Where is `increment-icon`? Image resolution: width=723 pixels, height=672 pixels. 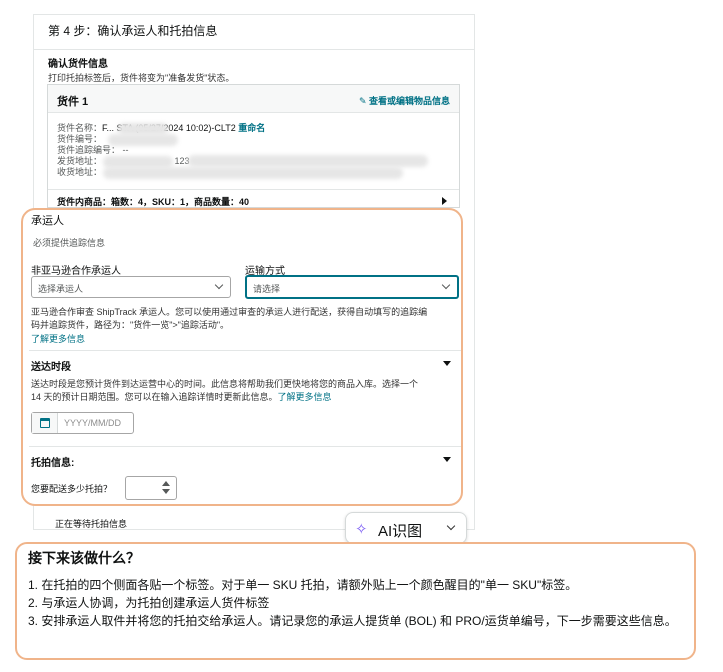 increment-icon is located at coordinates (166, 483).